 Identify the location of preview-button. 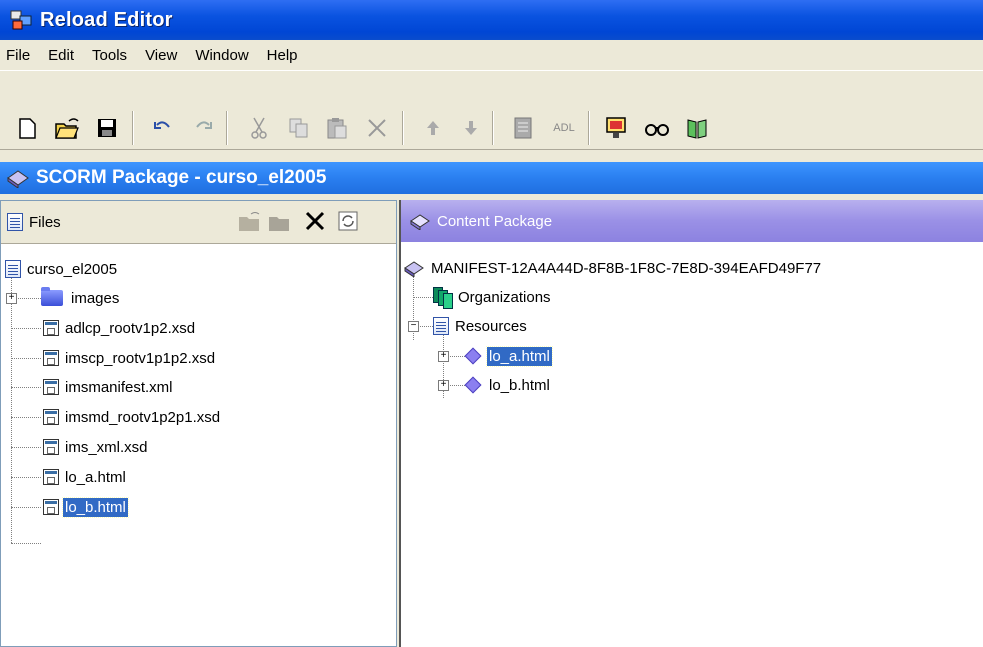
(617, 128).